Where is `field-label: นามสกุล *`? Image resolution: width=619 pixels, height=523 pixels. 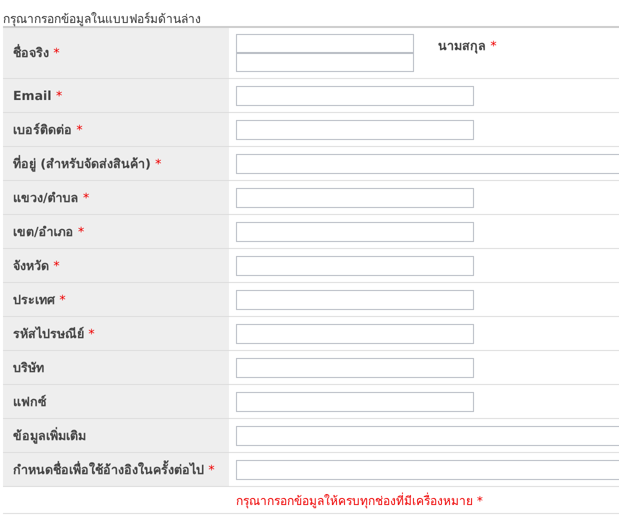
field-label: นามสกุล * is located at coordinates (467, 46).